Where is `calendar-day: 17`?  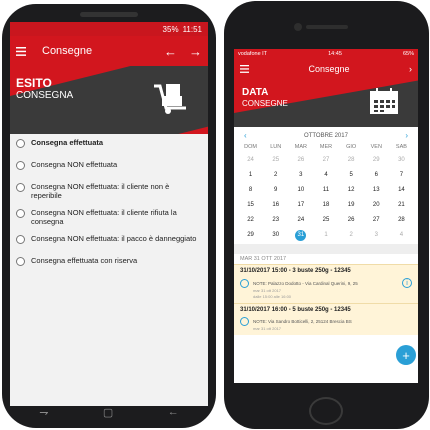 calendar-day: 17 is located at coordinates (300, 205).